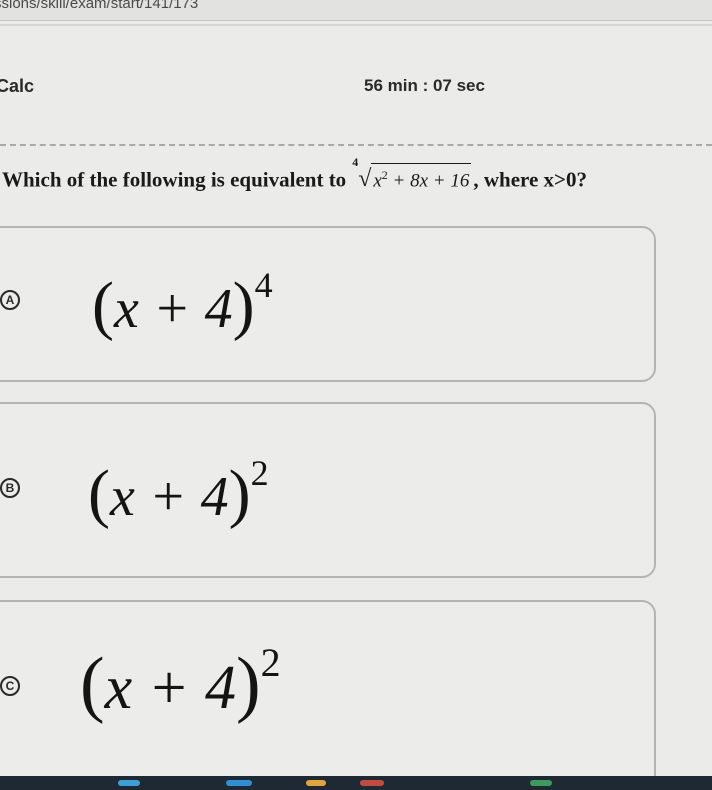  I want to click on option-a-expression: (x + 4)4, so click(182, 303).